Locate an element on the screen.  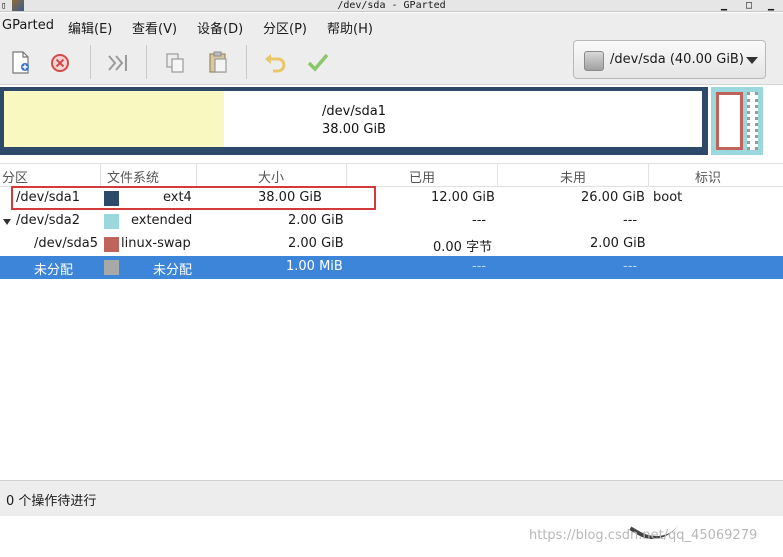
chevron-down-icon is located at coordinates (752, 60).